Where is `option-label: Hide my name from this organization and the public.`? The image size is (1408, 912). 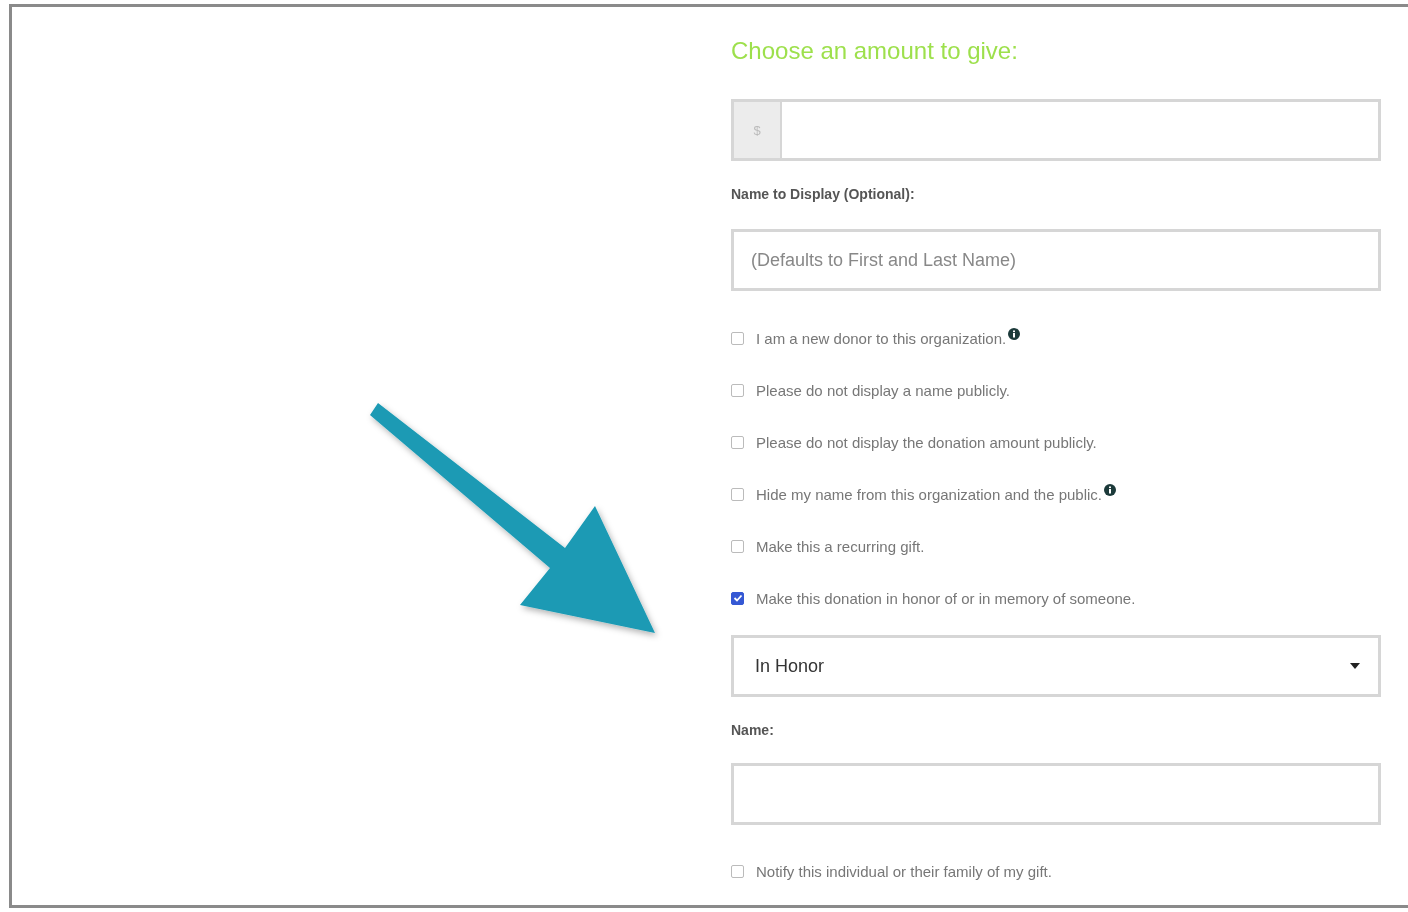
option-label: Hide my name from this organization and the public. is located at coordinates (929, 494).